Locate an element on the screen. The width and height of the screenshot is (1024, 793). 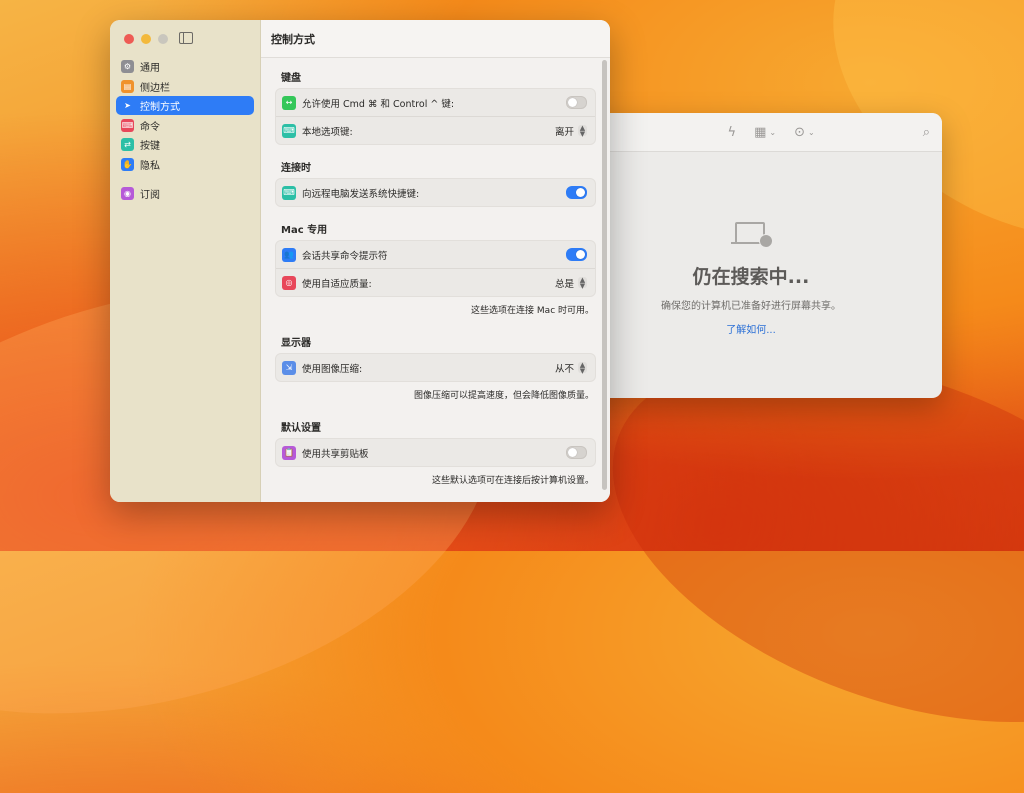
gear-icon: ⚙ is located at coordinates (127, 66).